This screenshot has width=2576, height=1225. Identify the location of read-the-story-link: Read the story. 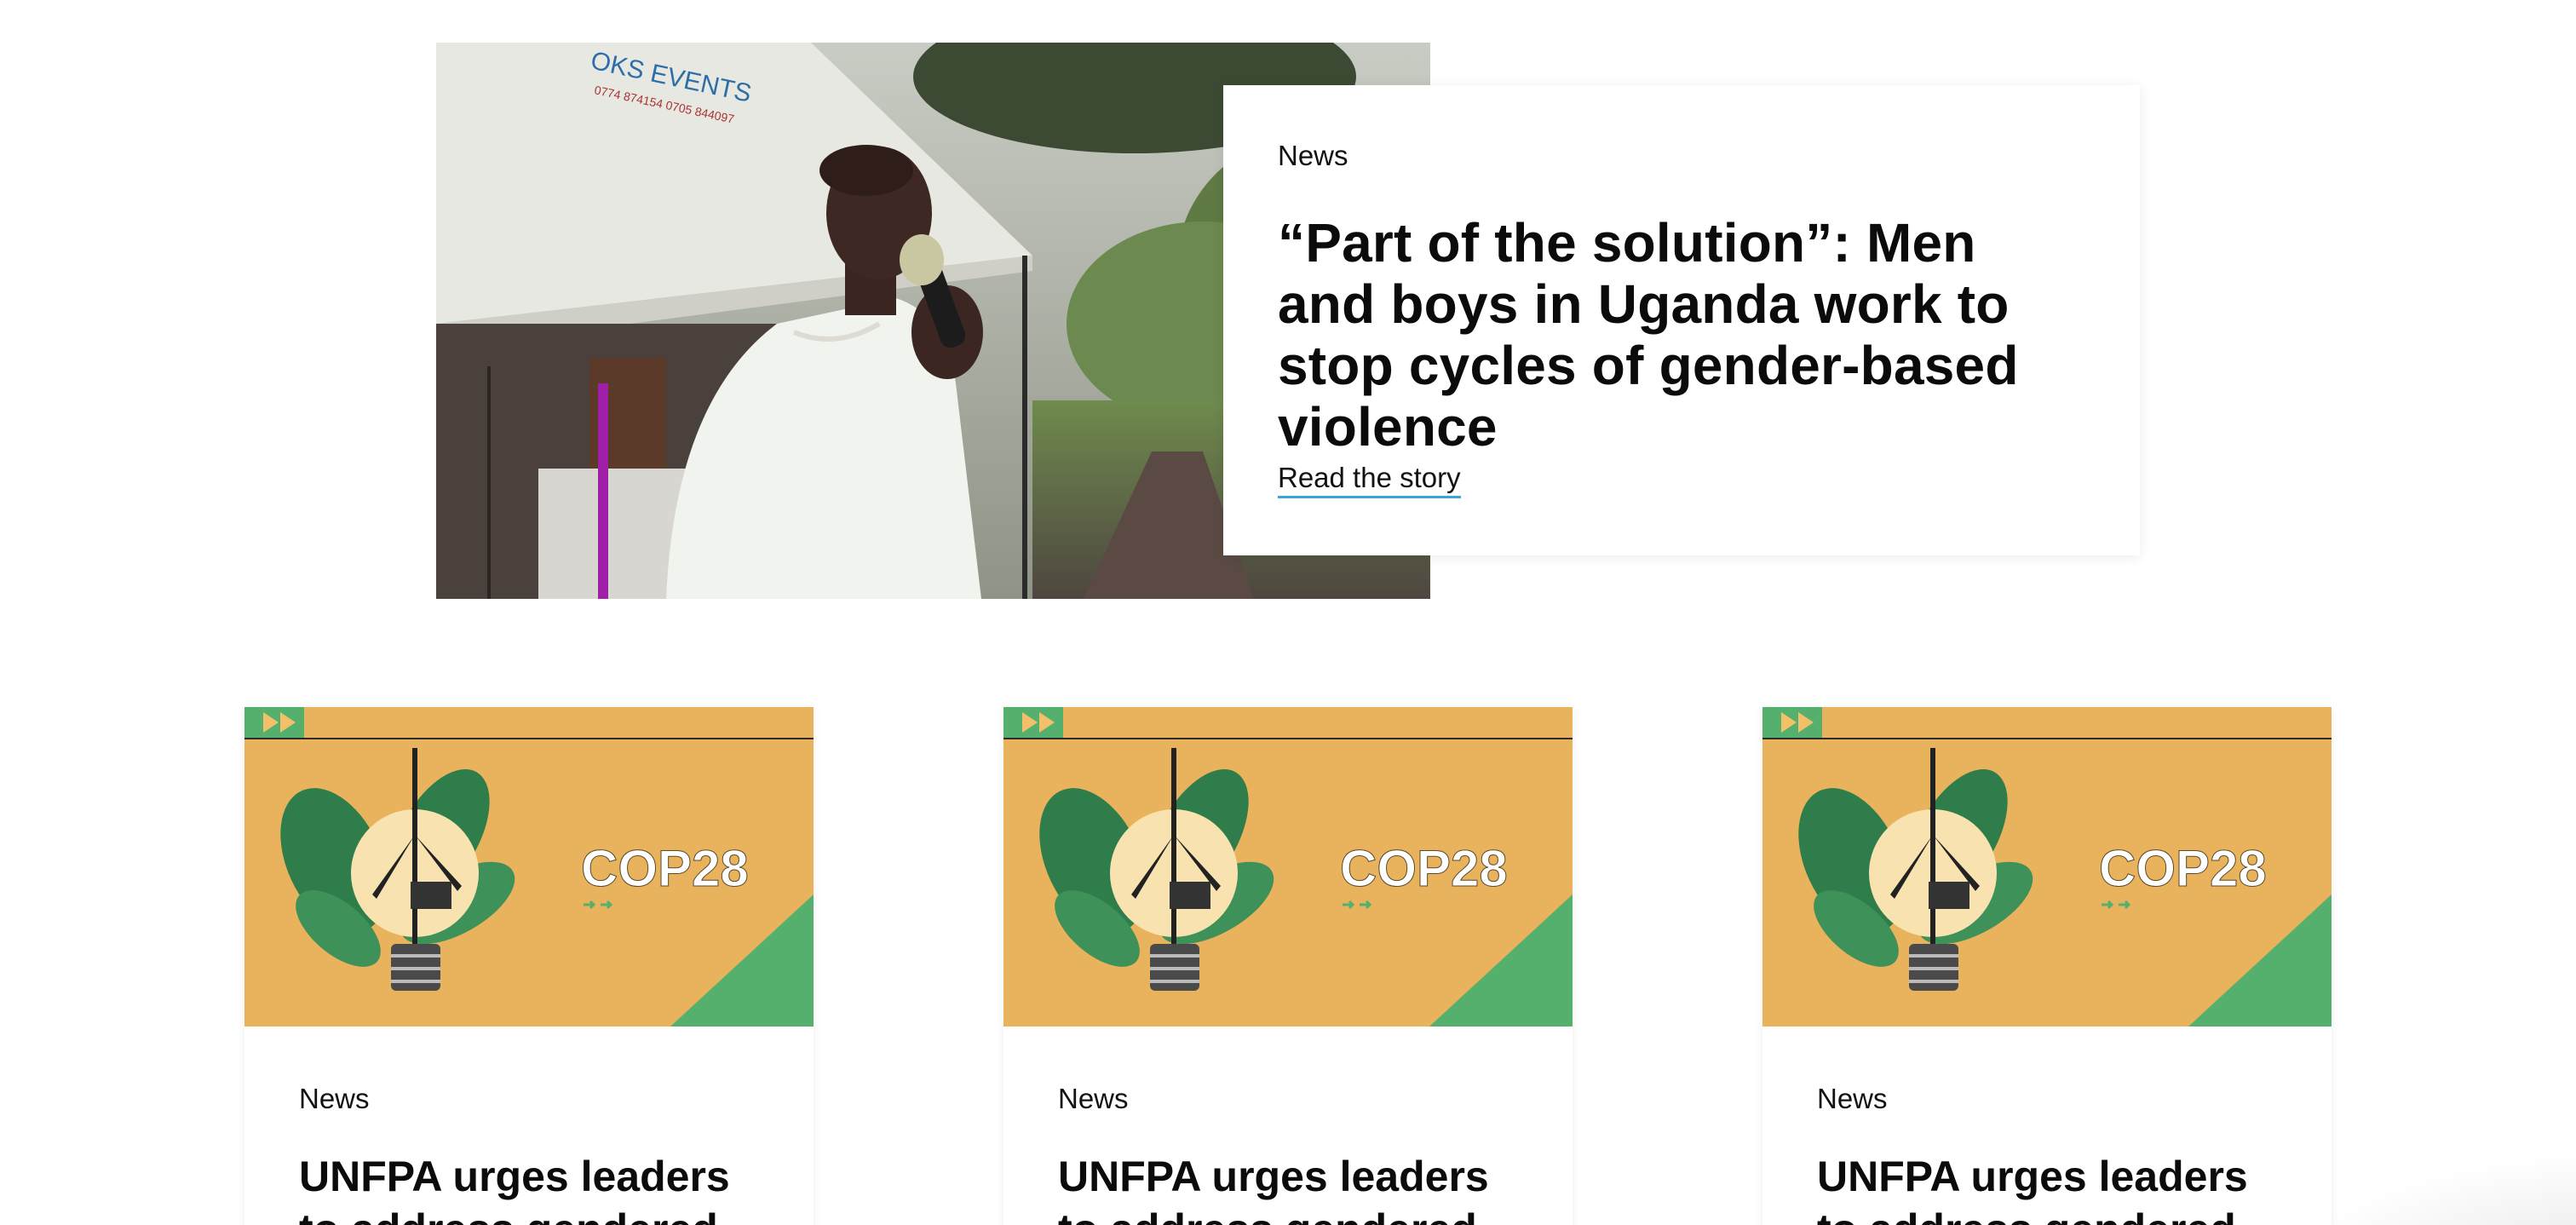
(1370, 480).